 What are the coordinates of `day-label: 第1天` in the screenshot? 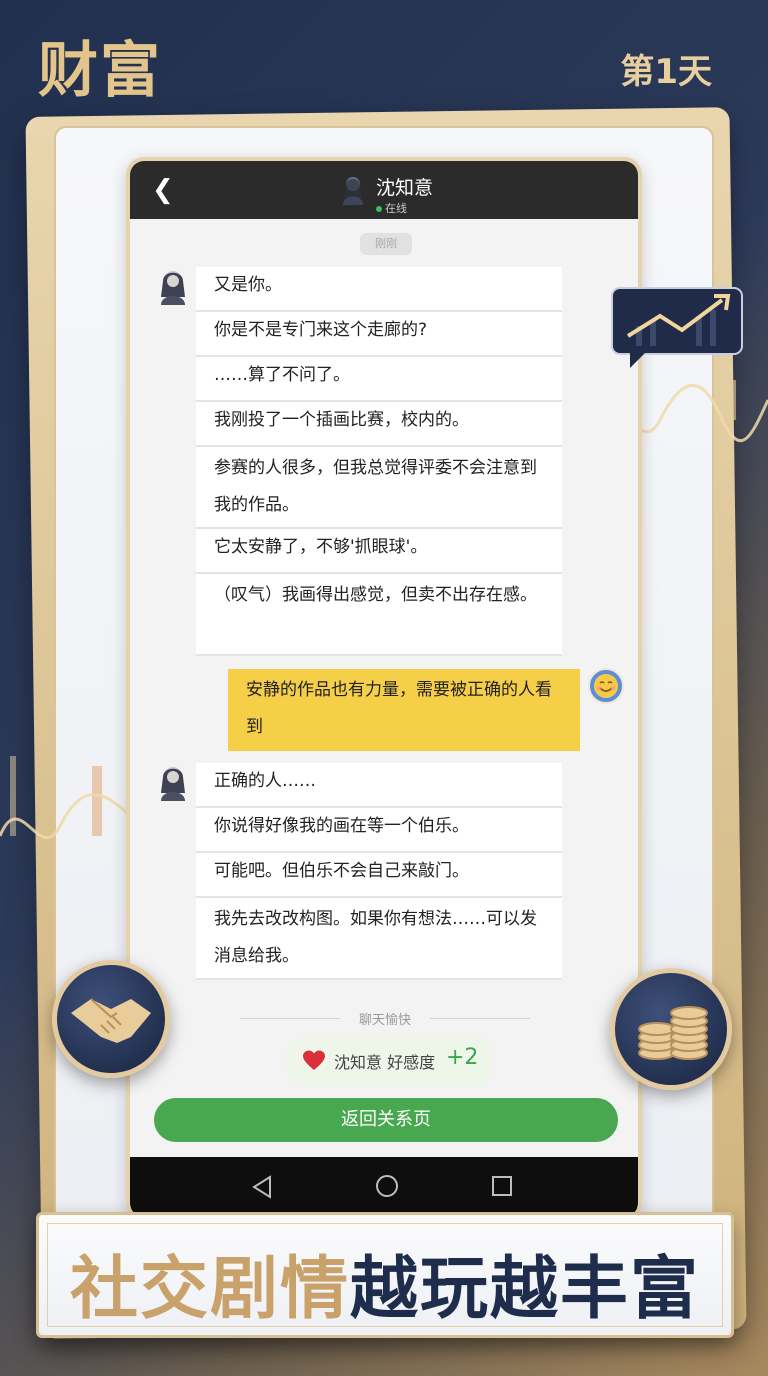 It's located at (666, 72).